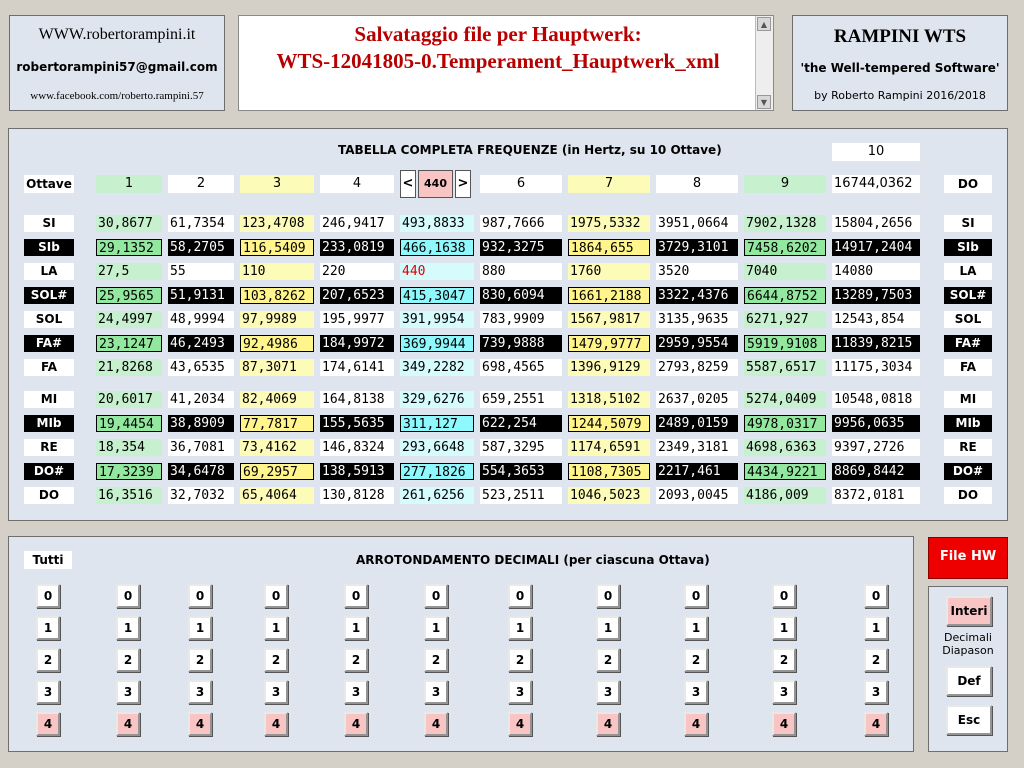 The height and width of the screenshot is (768, 1024). I want to click on rounding-button-col1-level-0: 0, so click(48, 596).